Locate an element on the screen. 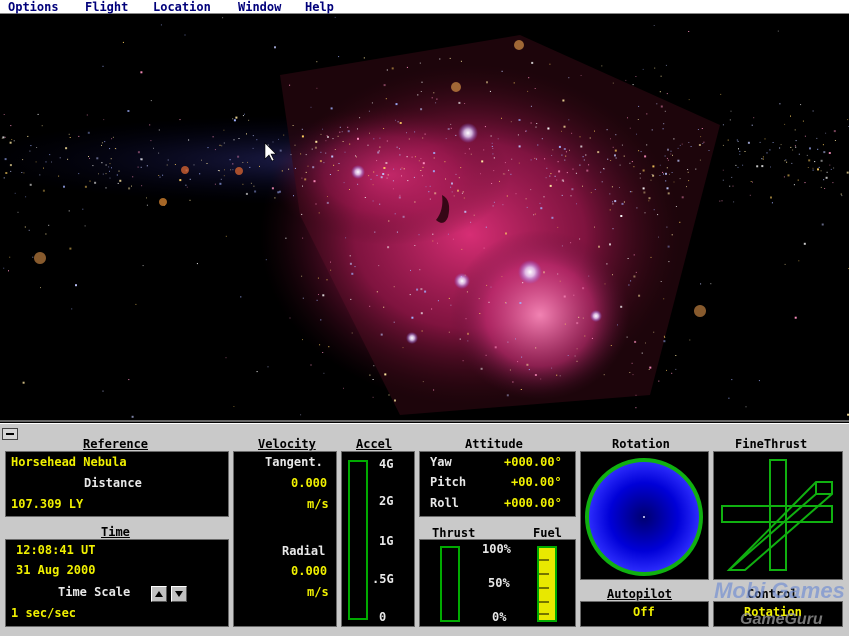 Image resolution: width=849 pixels, height=636 pixels. system-menu-icon is located at coordinates (10, 434).